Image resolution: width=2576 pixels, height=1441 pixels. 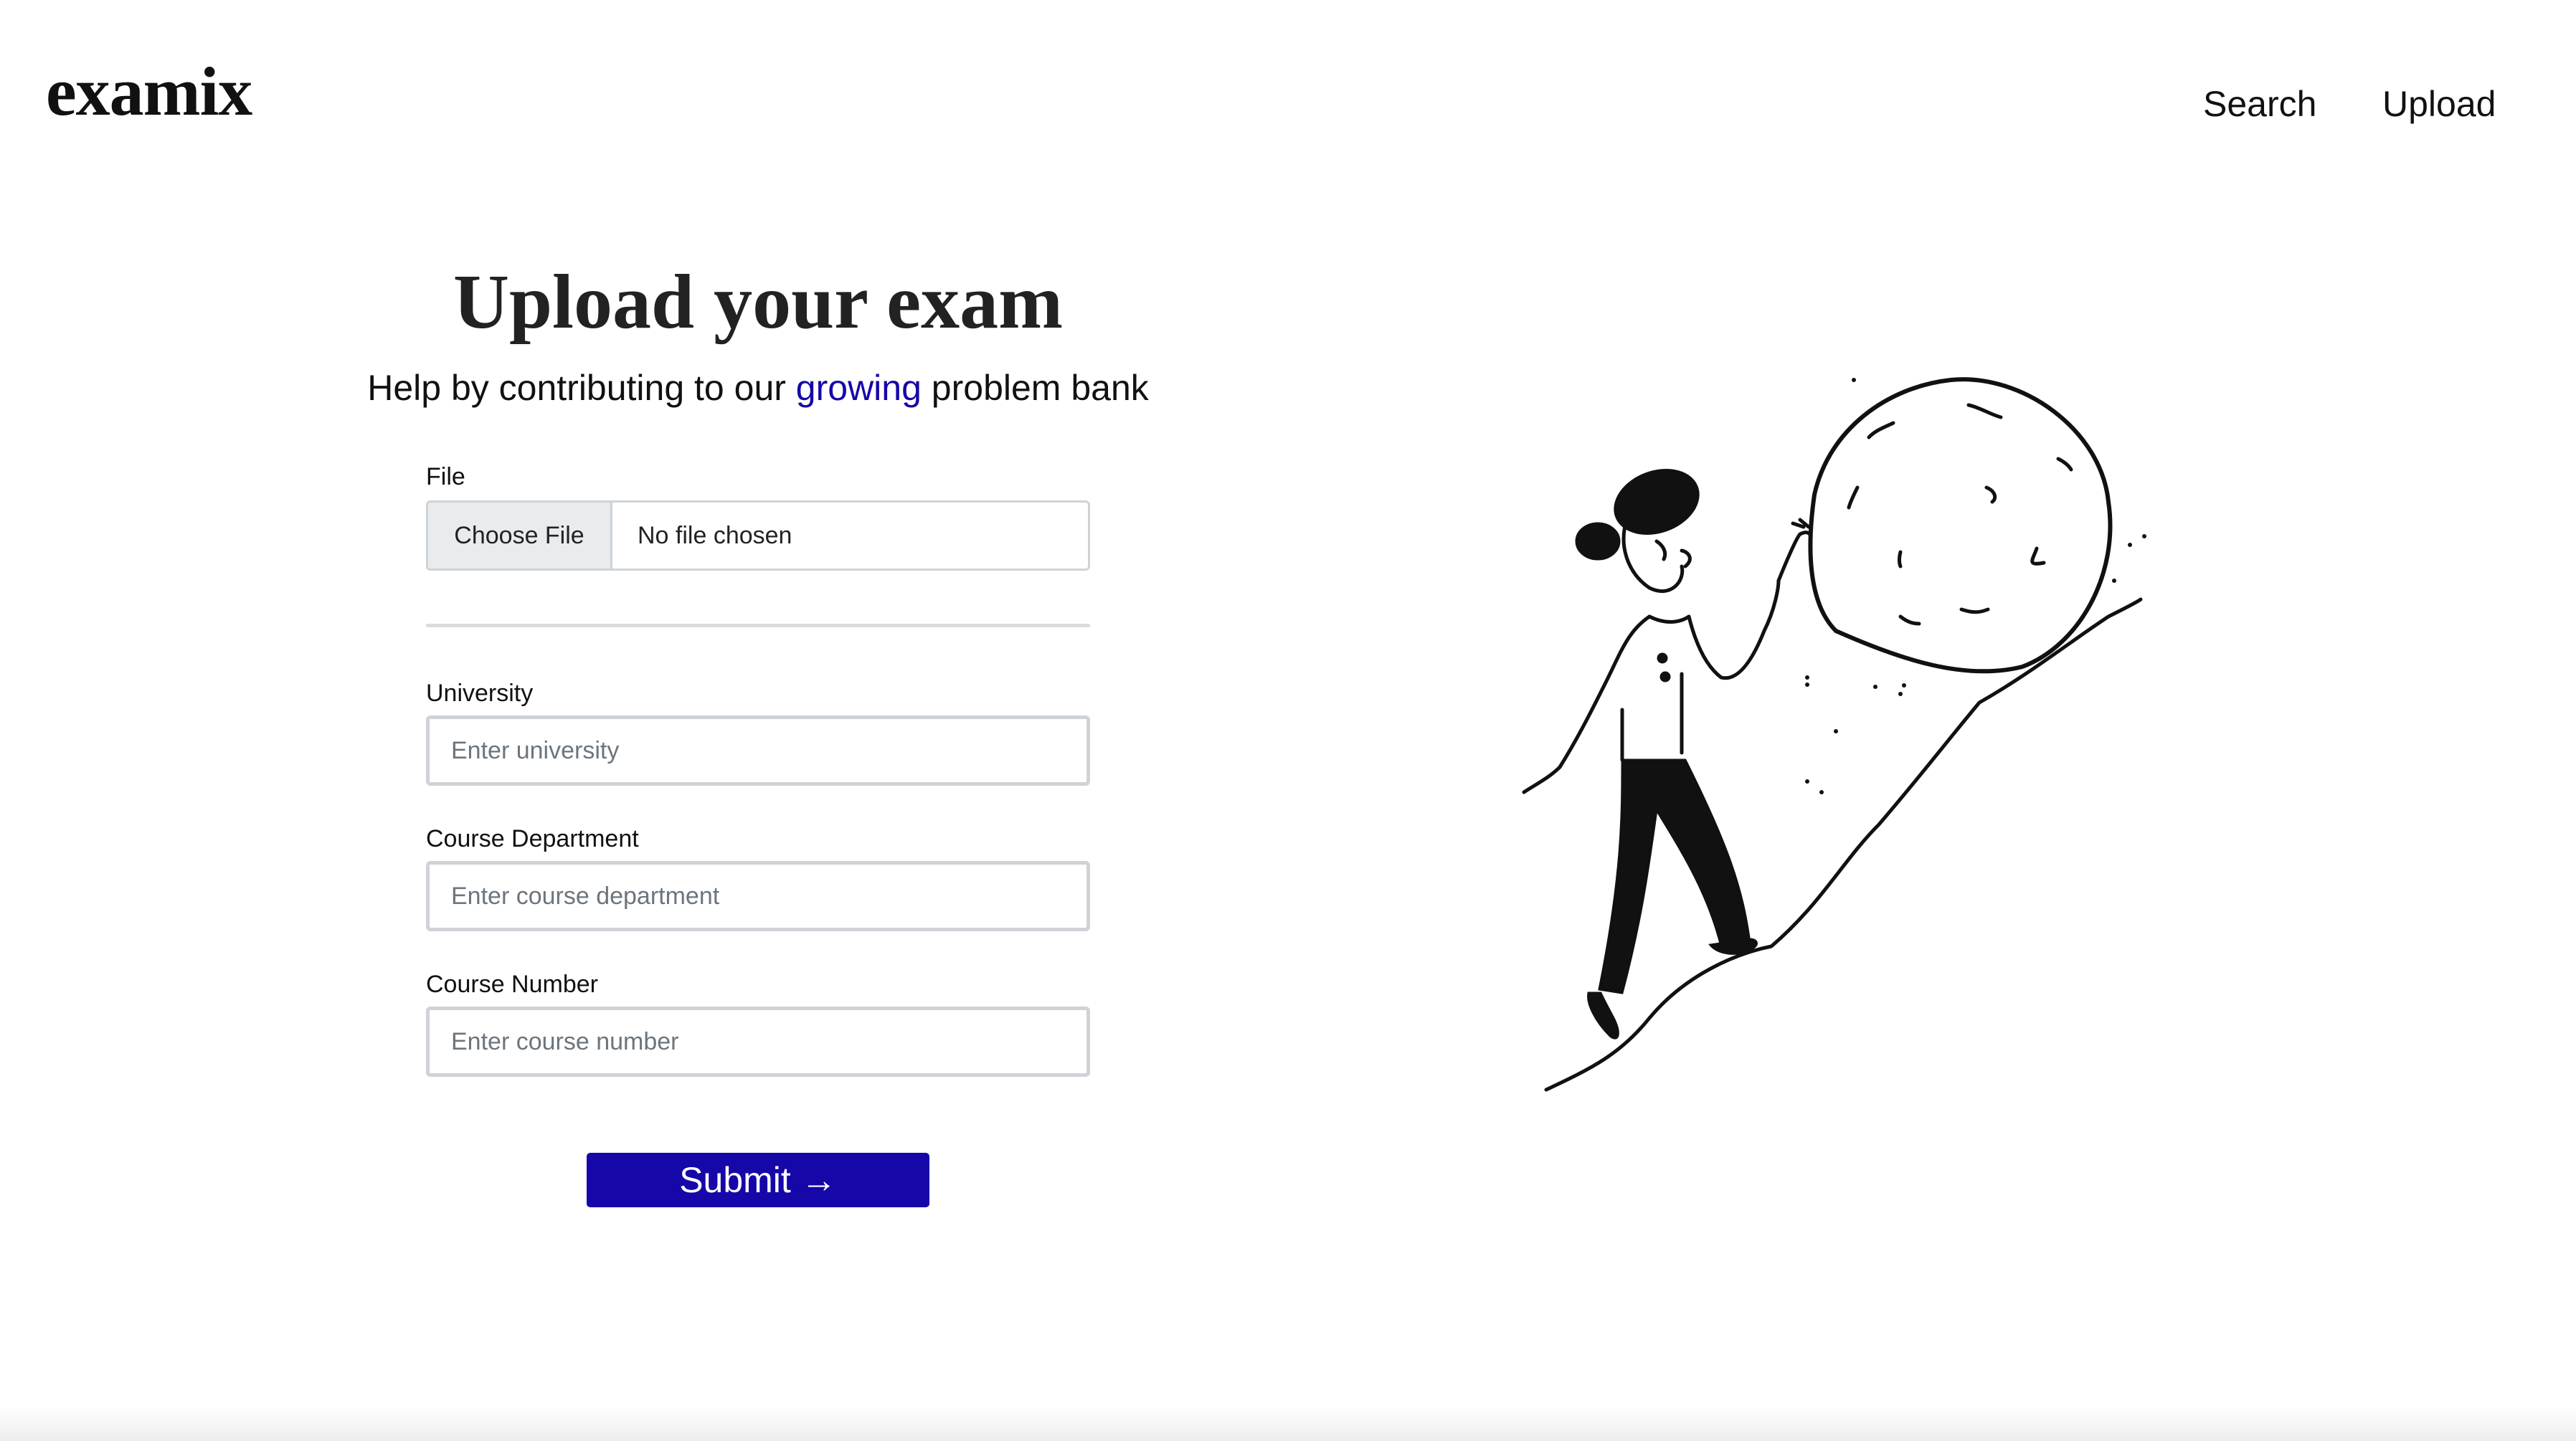 I want to click on submit-button: Submit →, so click(x=758, y=1180).